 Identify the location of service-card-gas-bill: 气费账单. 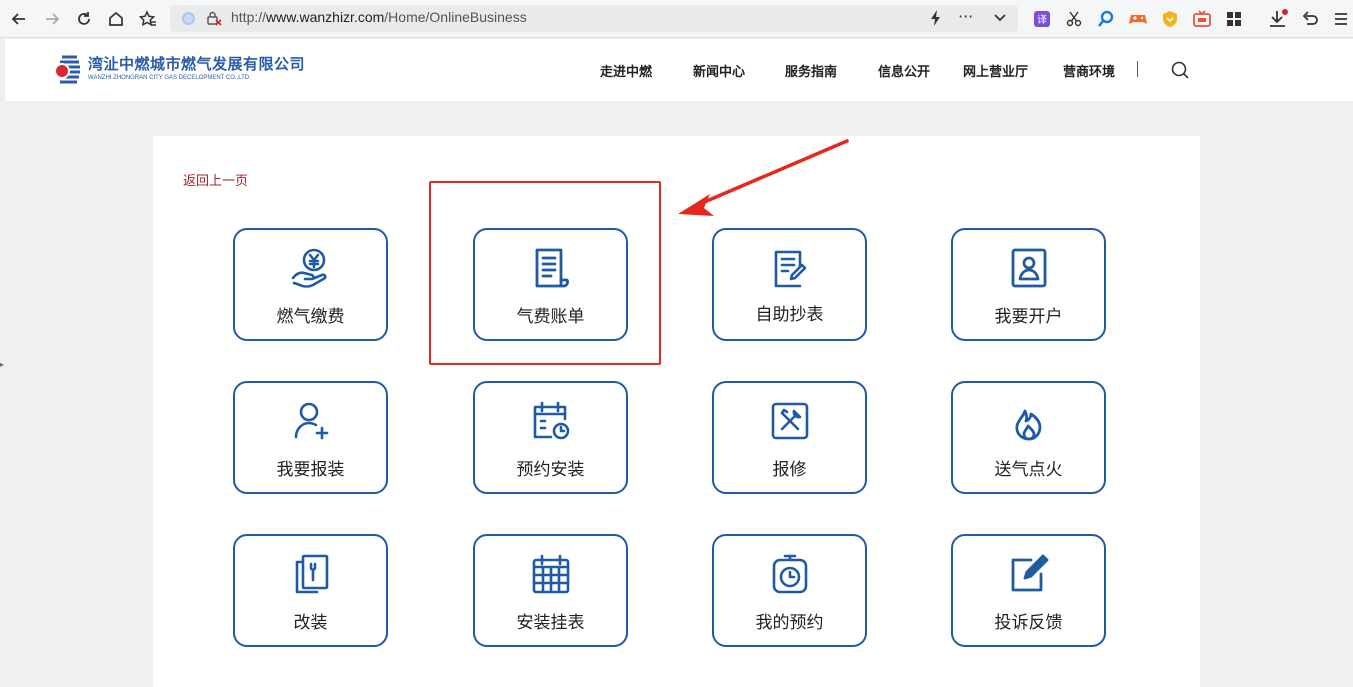
(550, 284).